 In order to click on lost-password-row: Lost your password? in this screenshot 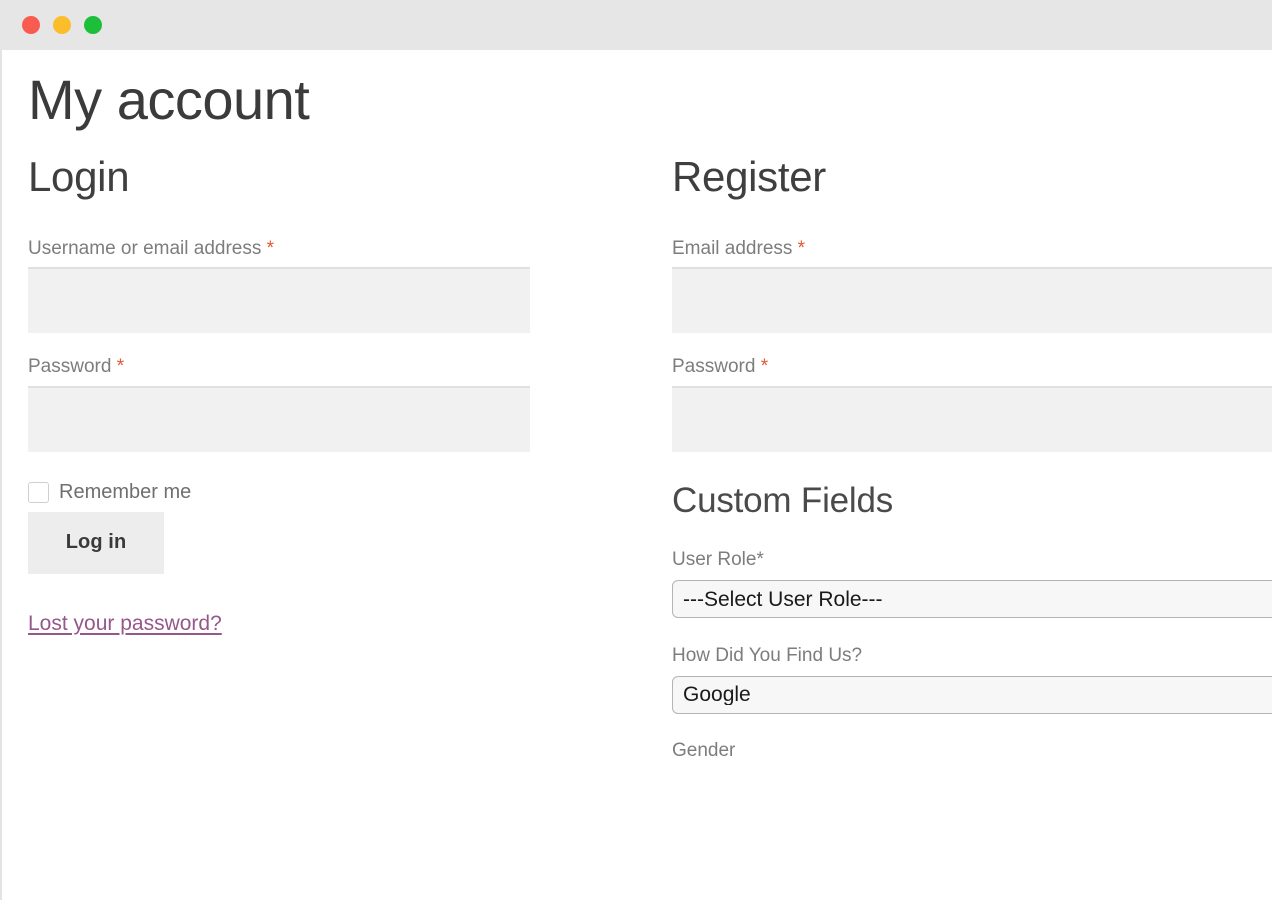, I will do `click(314, 605)`.